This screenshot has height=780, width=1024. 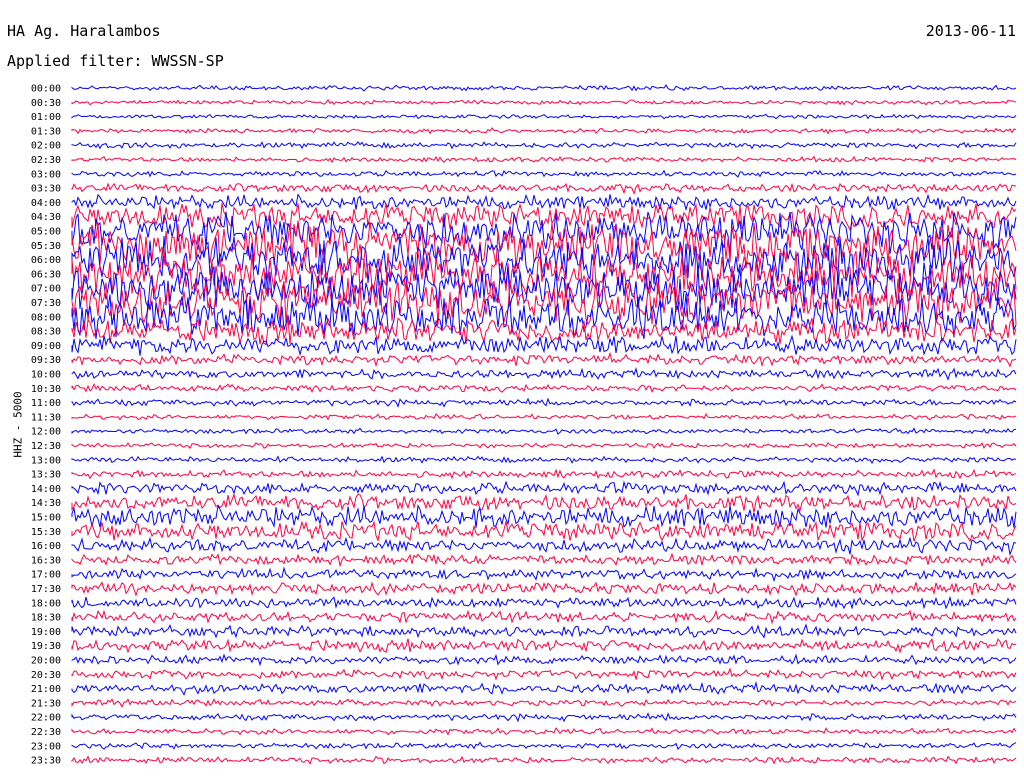 I want to click on time-tick-label: 10:30, so click(x=46, y=389).